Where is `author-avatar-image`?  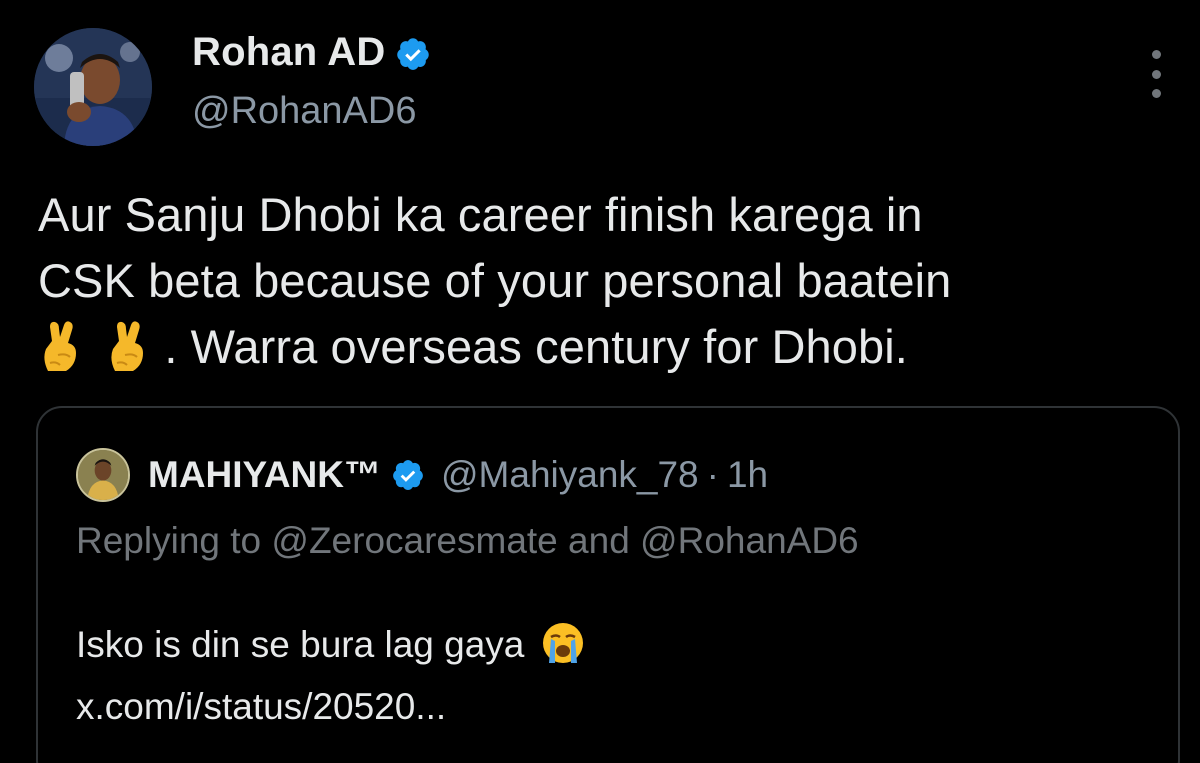 author-avatar-image is located at coordinates (93, 87).